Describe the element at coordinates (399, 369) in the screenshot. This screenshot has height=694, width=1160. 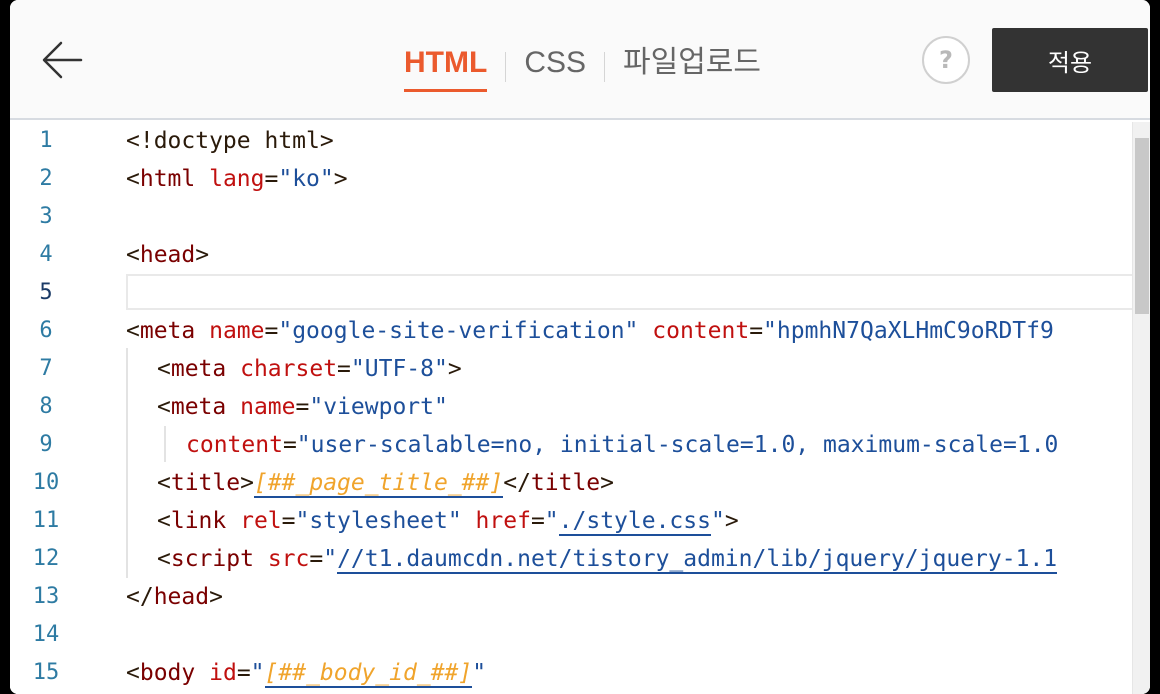
I see `code-token: "UTF-8"` at that location.